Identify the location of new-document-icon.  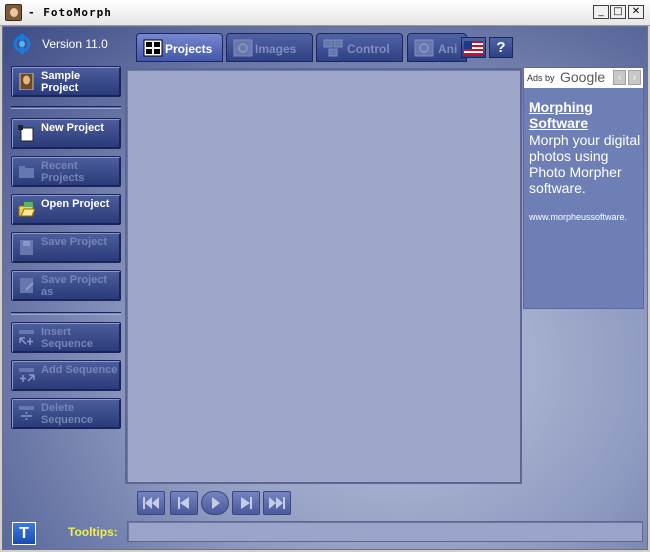
(26, 133).